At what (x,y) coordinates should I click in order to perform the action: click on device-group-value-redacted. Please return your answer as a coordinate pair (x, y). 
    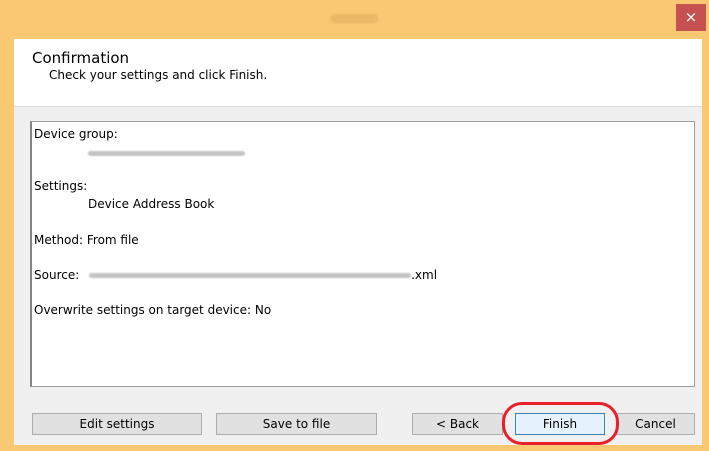
    Looking at the image, I should click on (166, 153).